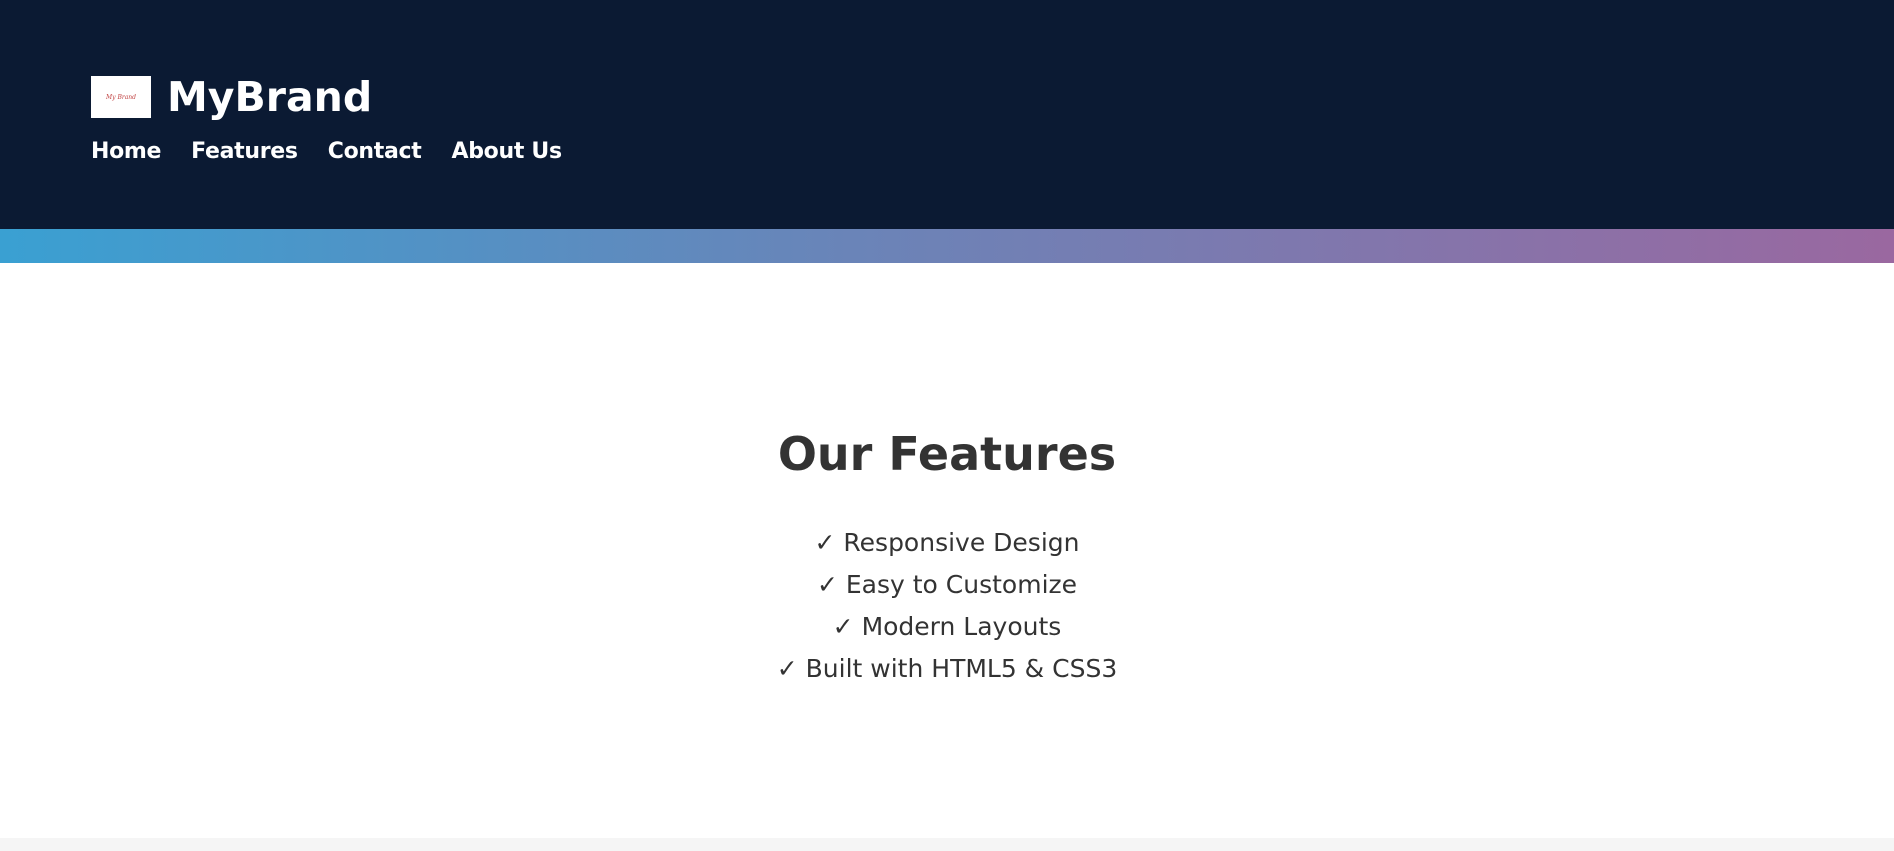 This screenshot has width=1894, height=851. What do you see at coordinates (506, 151) in the screenshot?
I see `nav-link-about-us: About Us` at bounding box center [506, 151].